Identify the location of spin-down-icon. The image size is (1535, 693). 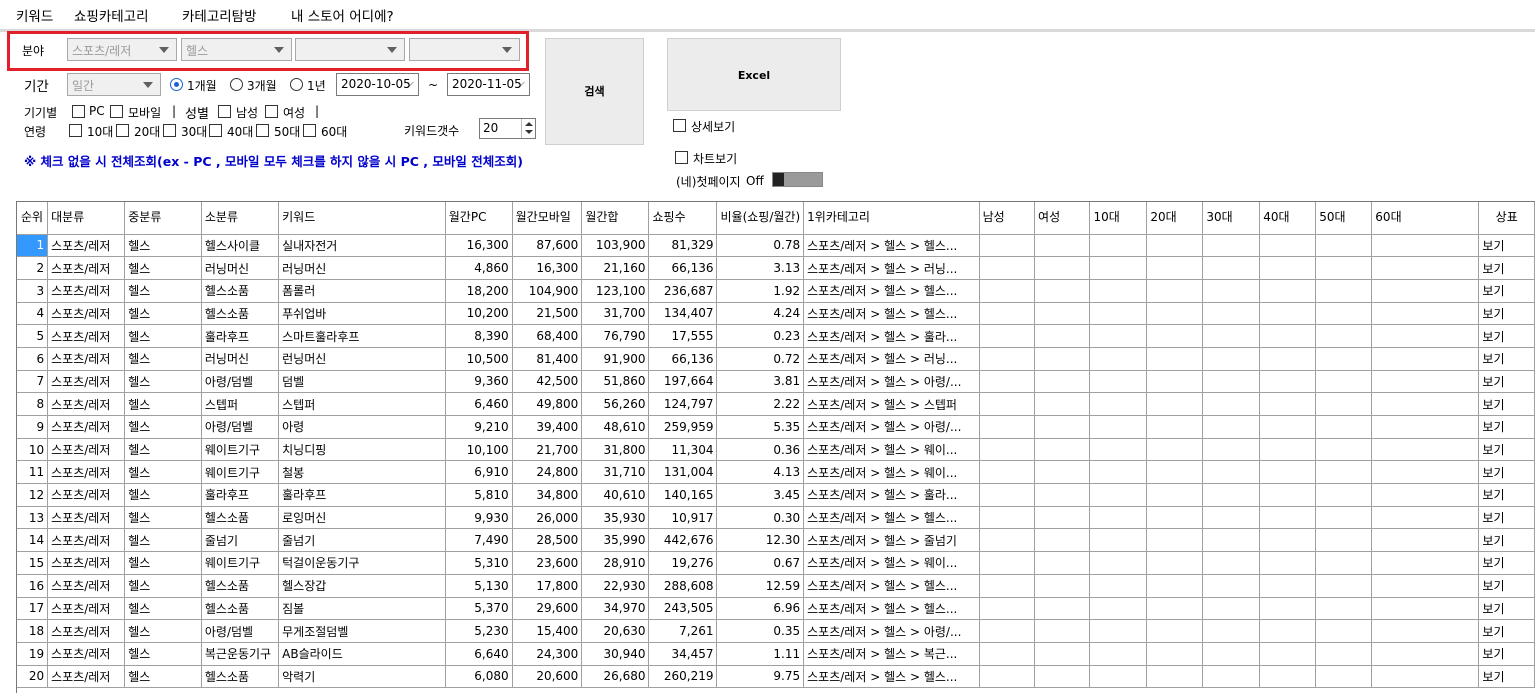
(529, 132).